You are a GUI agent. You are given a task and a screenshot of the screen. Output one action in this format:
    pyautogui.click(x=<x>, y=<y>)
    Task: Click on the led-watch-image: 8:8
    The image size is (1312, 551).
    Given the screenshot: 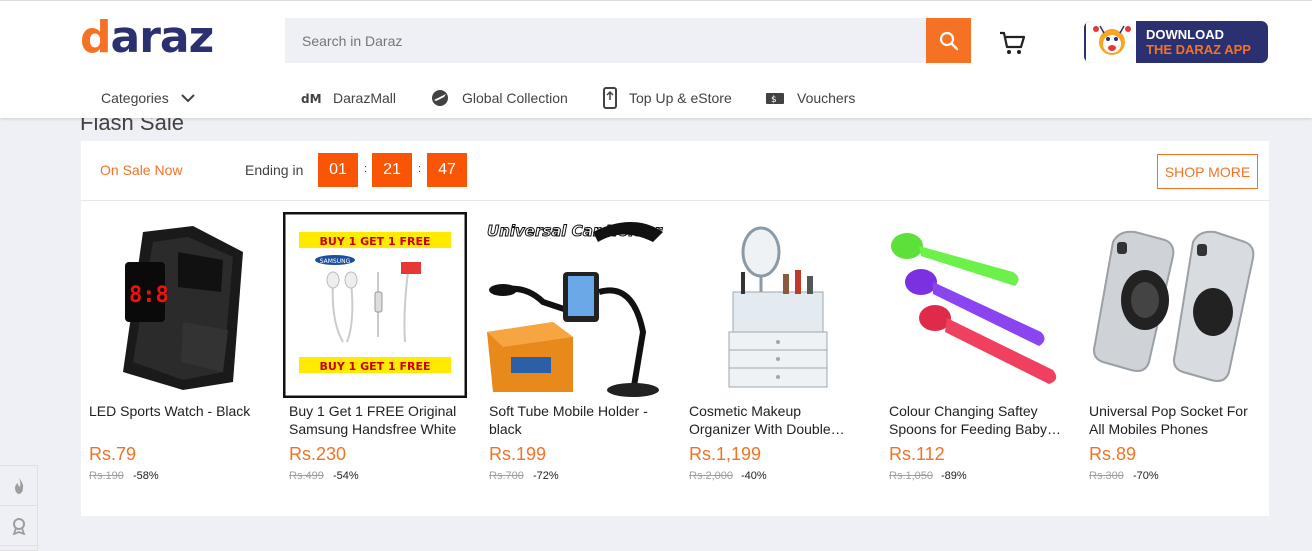 What is the action you would take?
    pyautogui.click(x=175, y=305)
    